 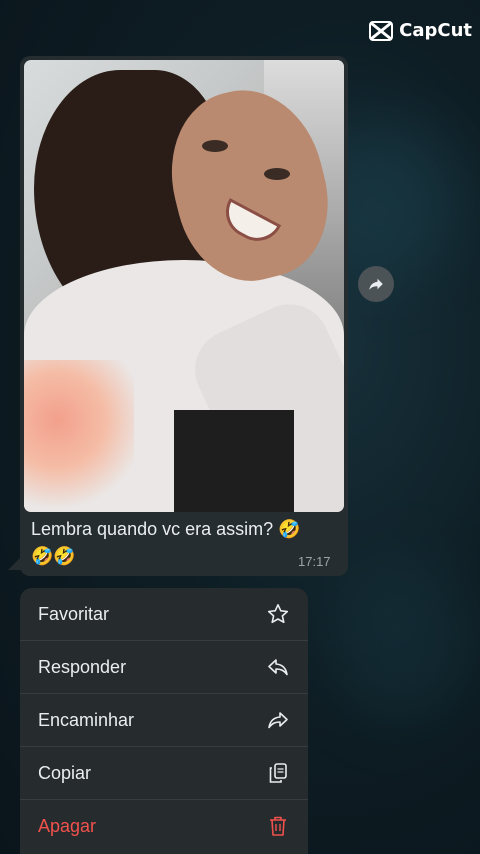 What do you see at coordinates (53, 556) in the screenshot?
I see `caption-line-2: 🤣🤣` at bounding box center [53, 556].